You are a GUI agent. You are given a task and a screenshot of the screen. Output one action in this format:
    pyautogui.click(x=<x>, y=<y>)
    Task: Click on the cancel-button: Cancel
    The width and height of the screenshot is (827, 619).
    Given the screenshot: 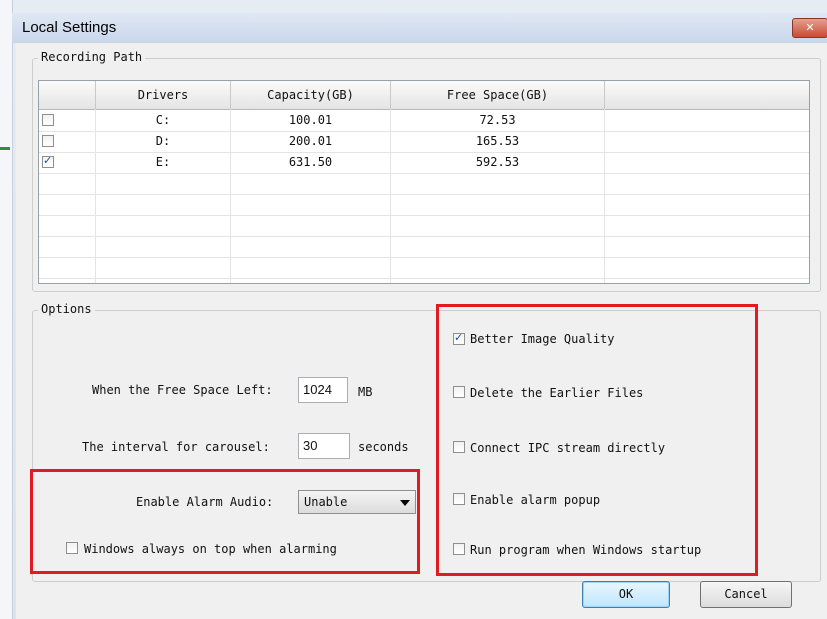 What is the action you would take?
    pyautogui.click(x=746, y=594)
    